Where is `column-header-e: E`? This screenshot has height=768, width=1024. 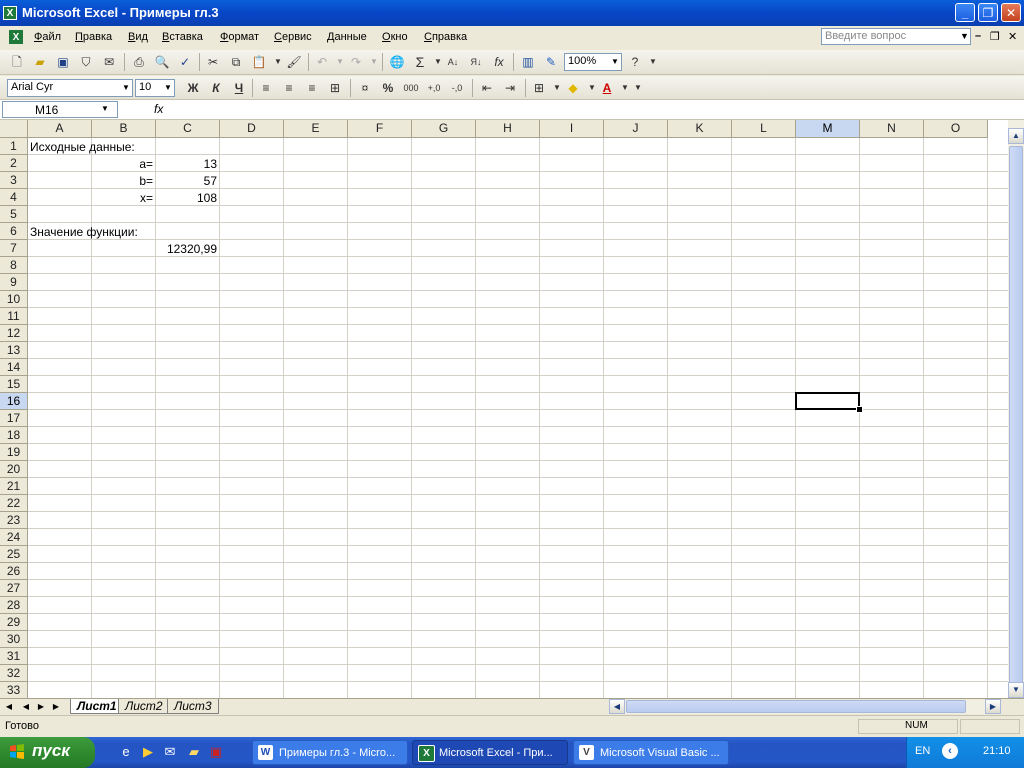 column-header-e: E is located at coordinates (316, 129).